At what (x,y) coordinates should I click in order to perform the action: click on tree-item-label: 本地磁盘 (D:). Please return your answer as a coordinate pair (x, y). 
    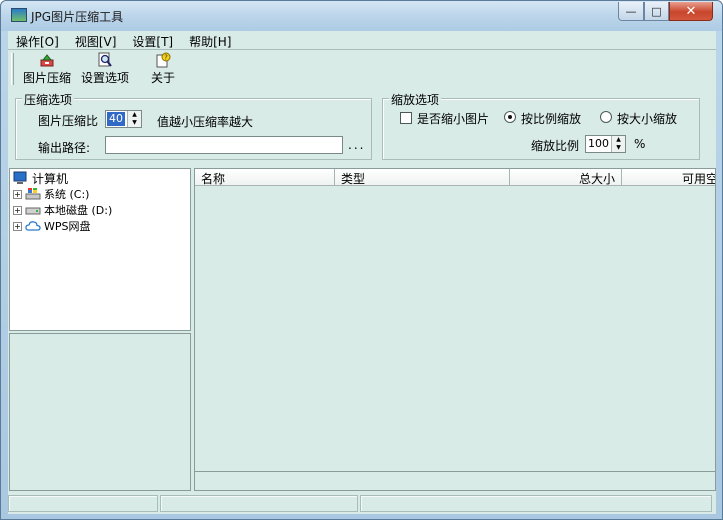
    Looking at the image, I should click on (78, 210).